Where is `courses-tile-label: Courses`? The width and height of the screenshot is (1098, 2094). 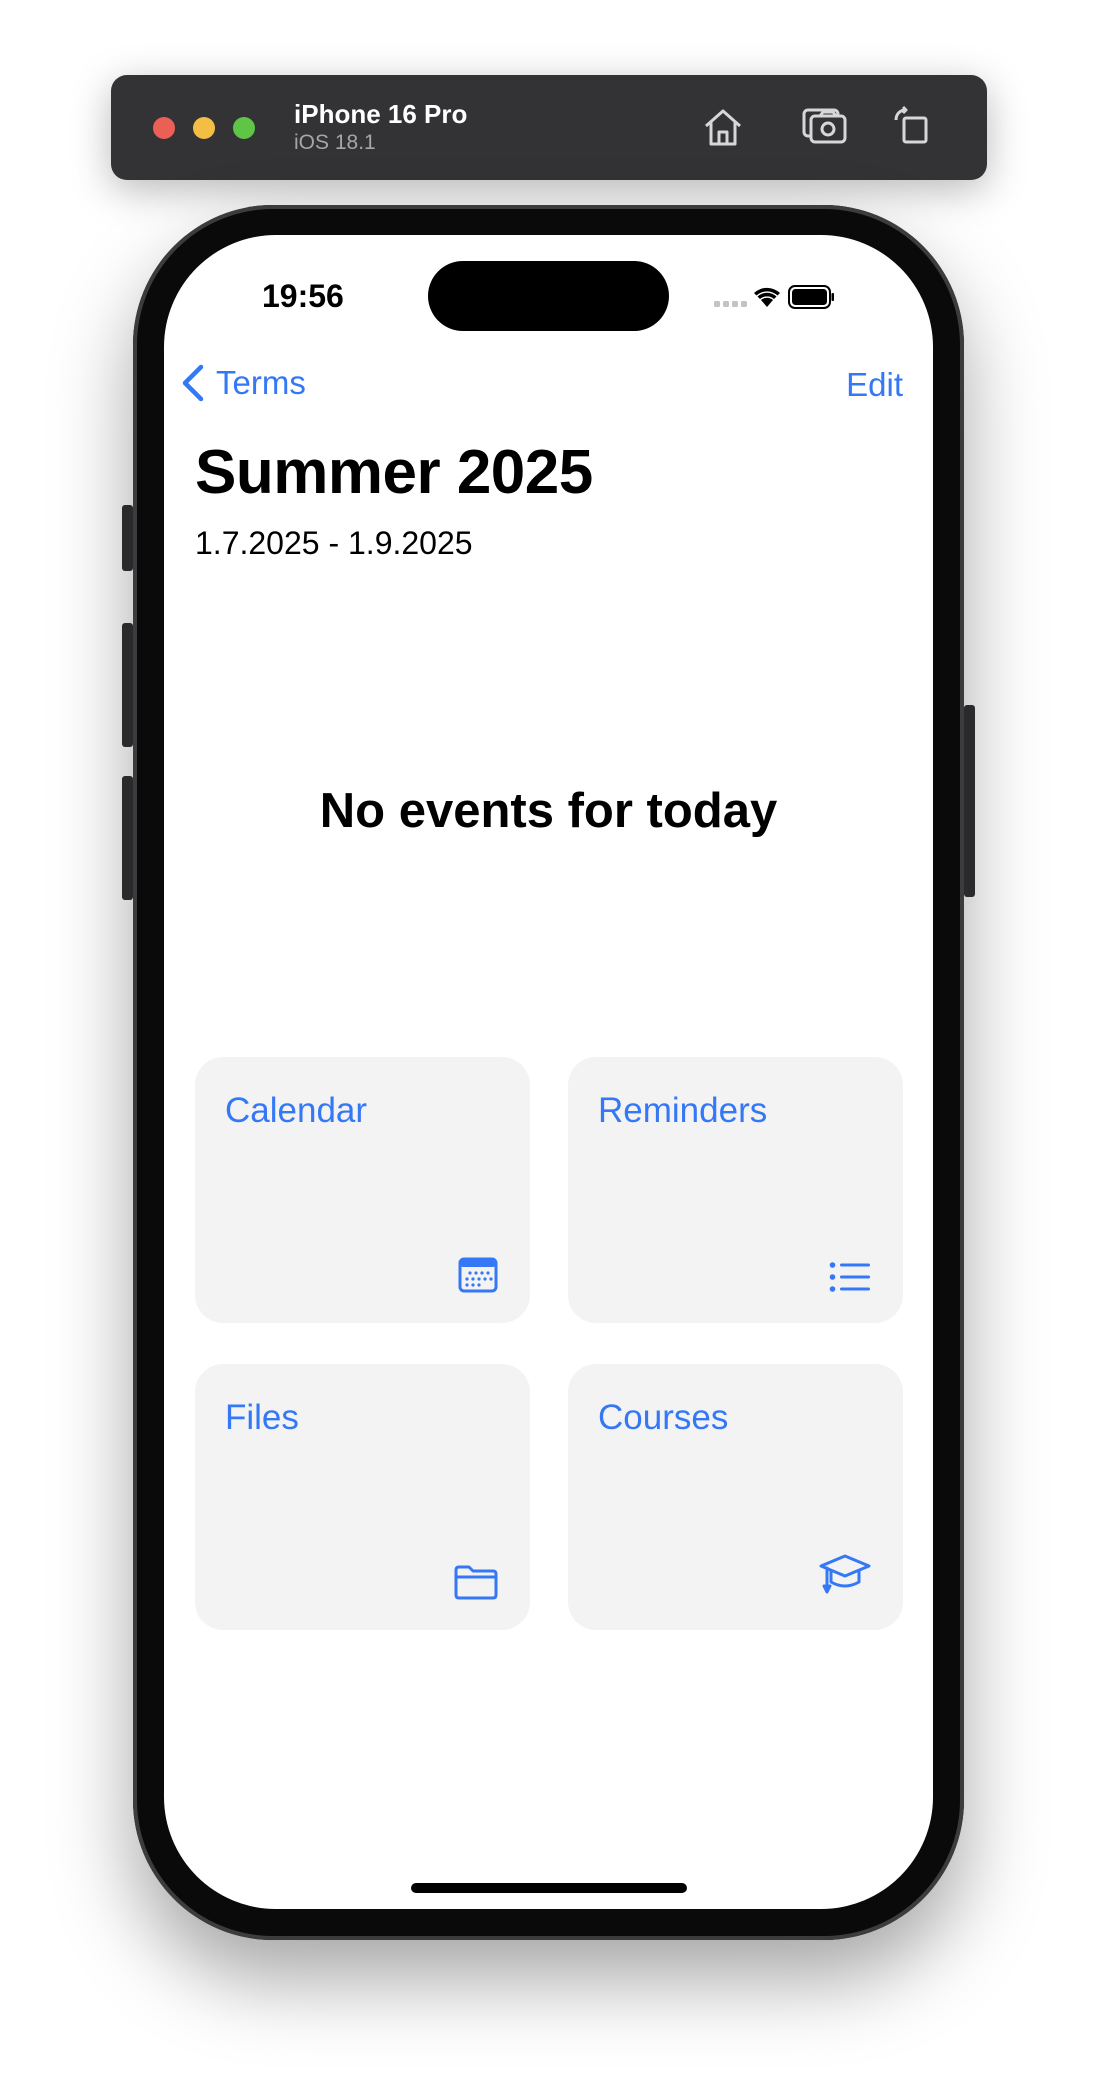
courses-tile-label: Courses is located at coordinates (663, 1417).